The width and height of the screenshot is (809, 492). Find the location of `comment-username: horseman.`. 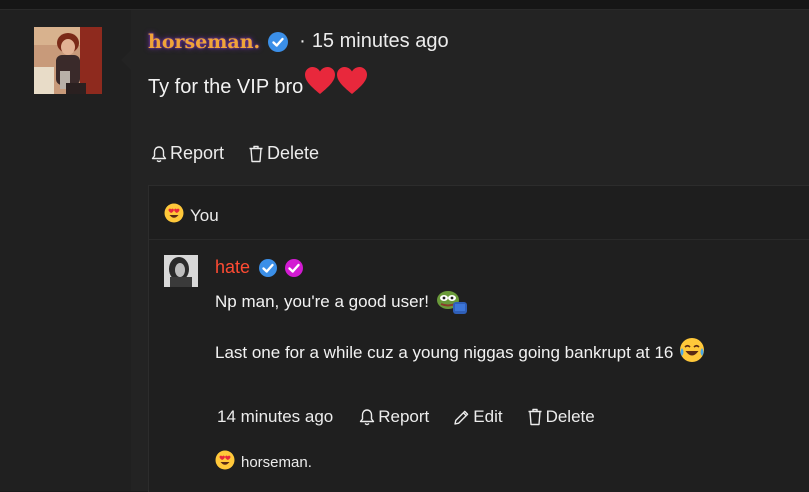

comment-username: horseman. is located at coordinates (204, 42).